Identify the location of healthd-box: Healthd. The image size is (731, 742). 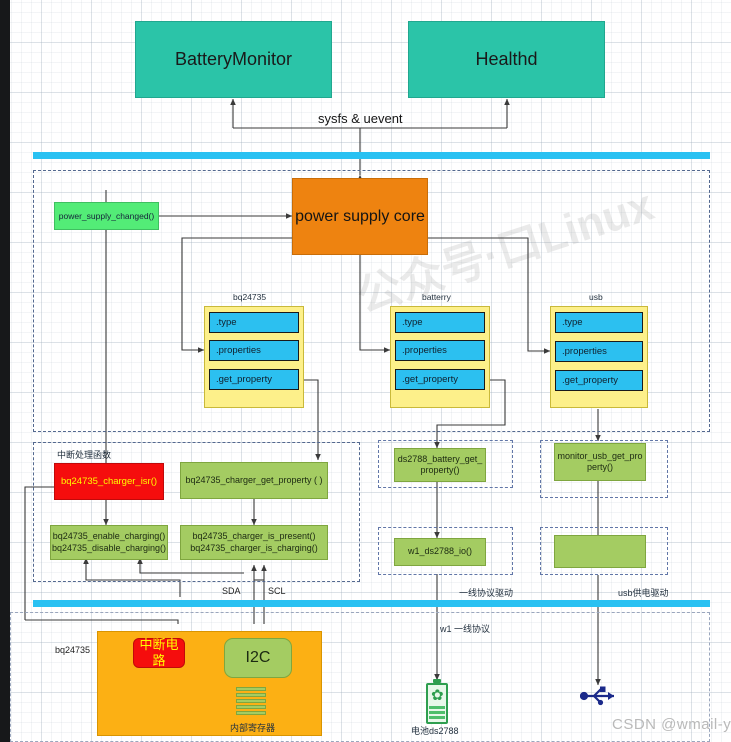
(506, 59).